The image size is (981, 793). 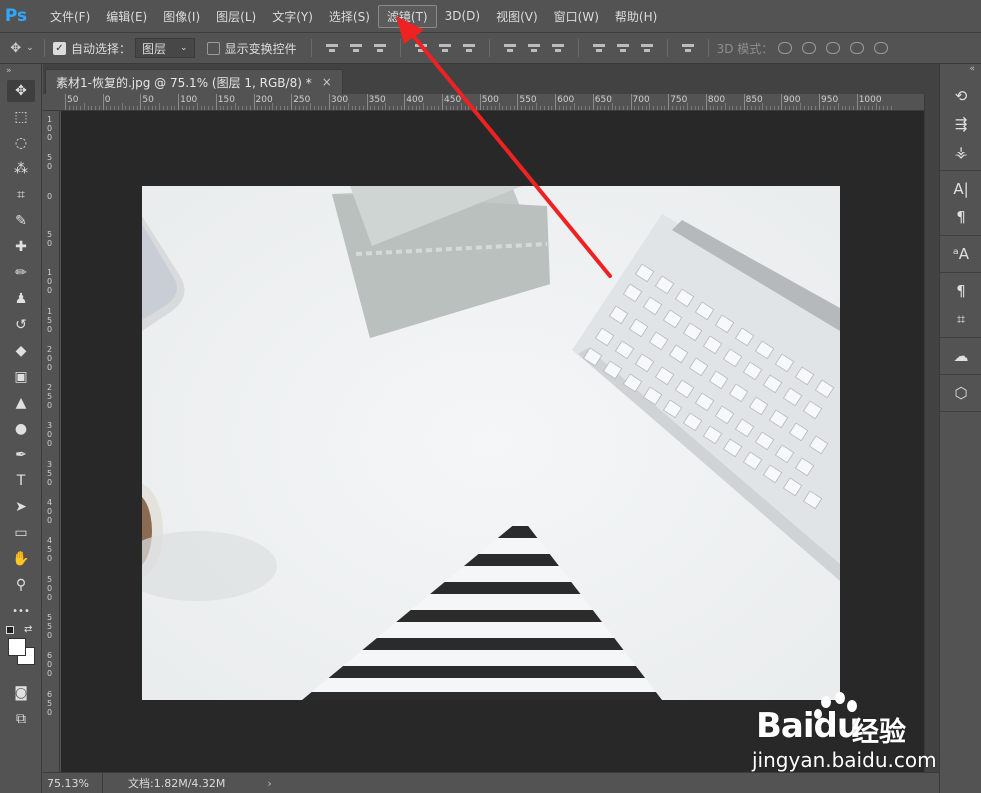 What do you see at coordinates (20, 71) in the screenshot?
I see `collapse-tools-icon: »` at bounding box center [20, 71].